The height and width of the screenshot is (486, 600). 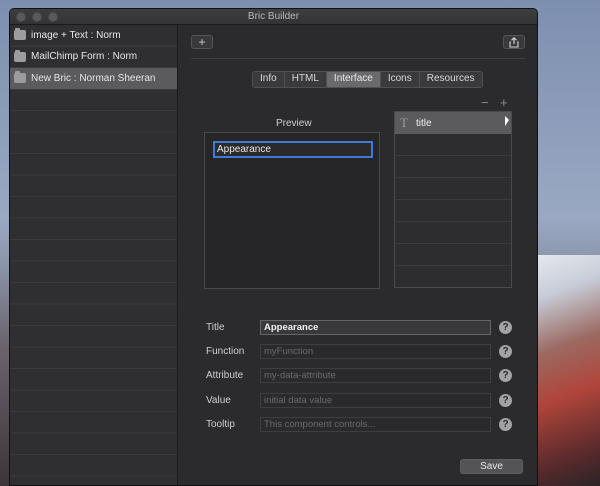 I want to click on sidebar-item-mailchimp-form: MailChimp Form : Norm, so click(x=93, y=57).